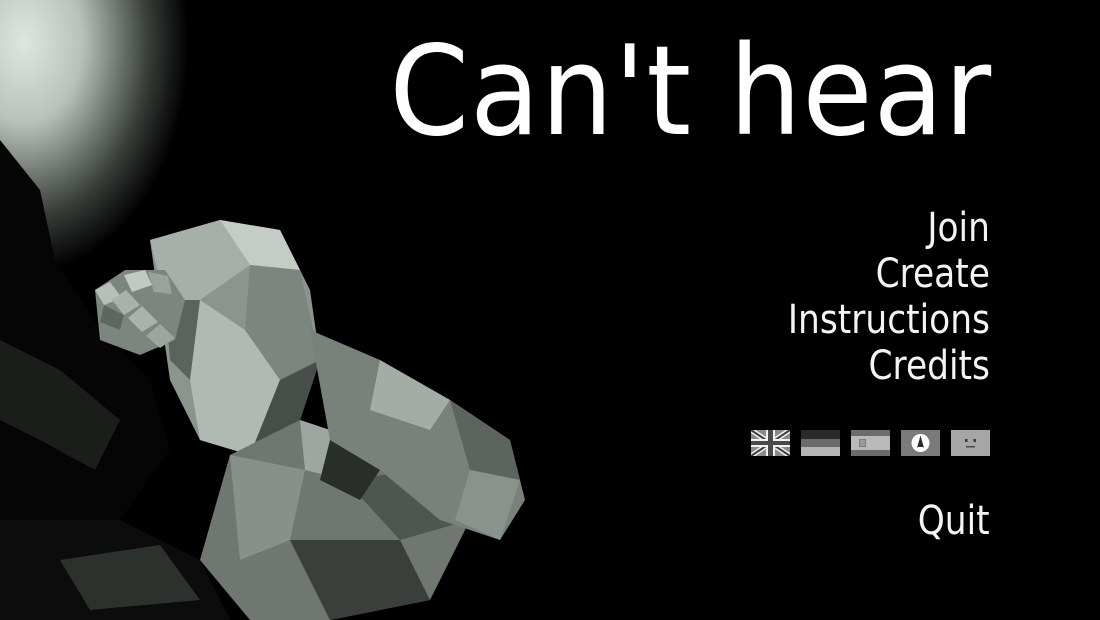 Image resolution: width=1100 pixels, height=620 pixels. Describe the element at coordinates (820, 443) in the screenshot. I see `german-flag-icon` at that location.